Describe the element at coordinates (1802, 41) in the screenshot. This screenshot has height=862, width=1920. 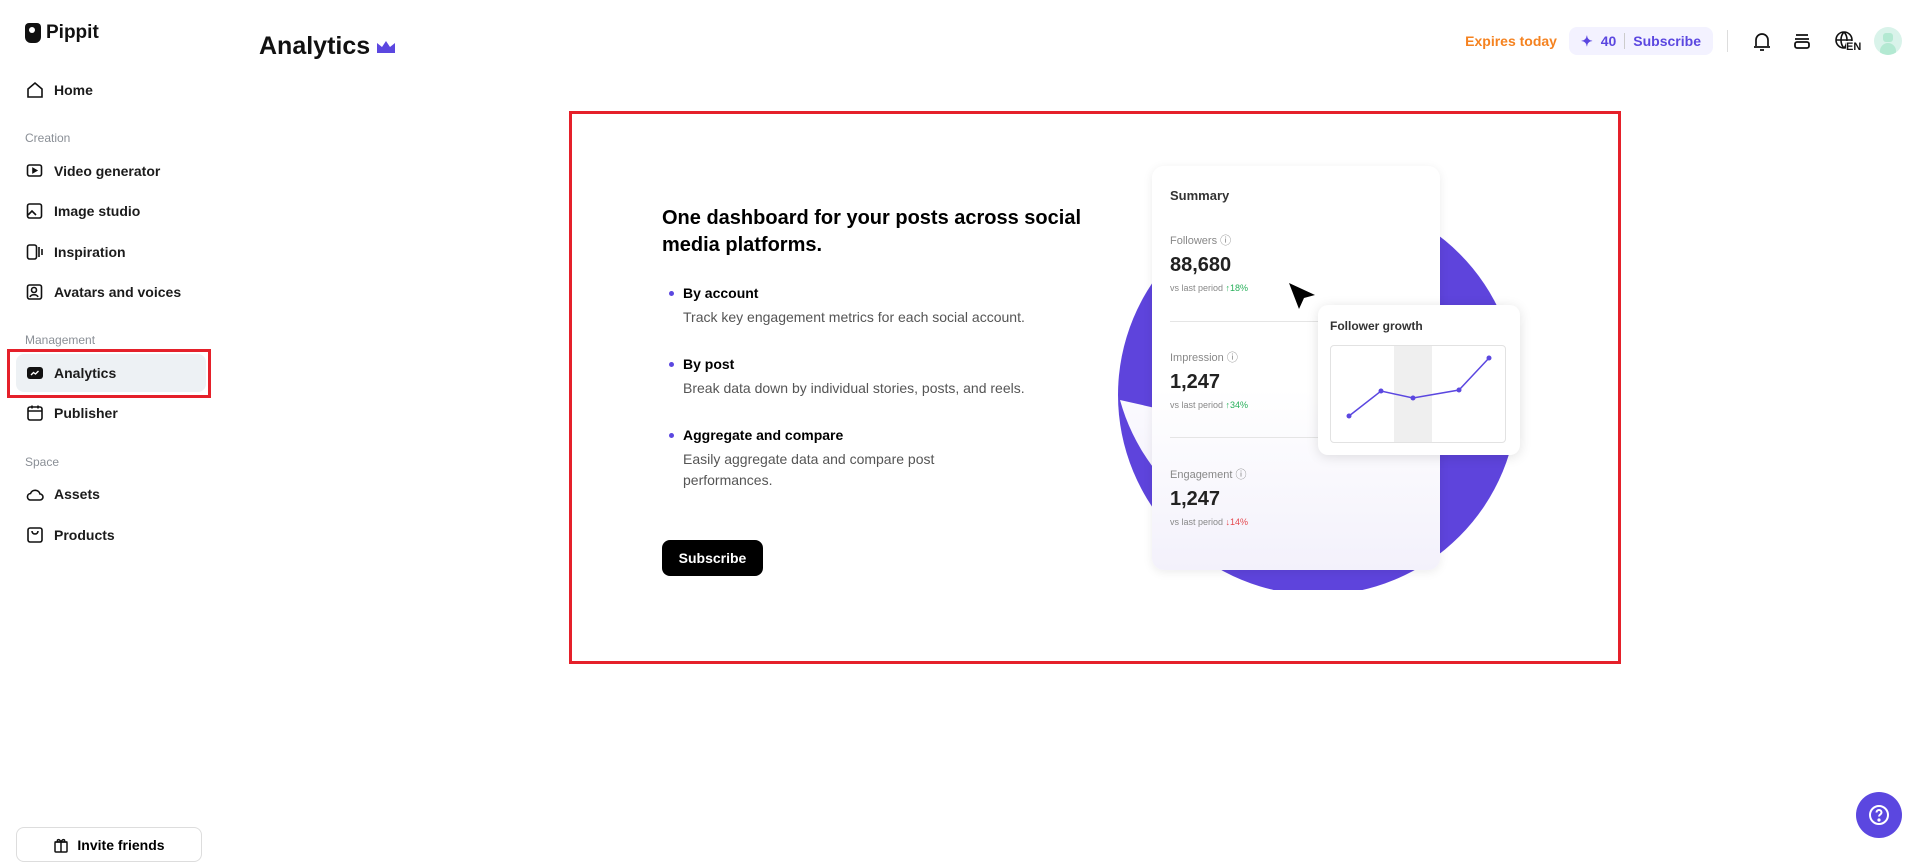
I see `stack-icon` at that location.